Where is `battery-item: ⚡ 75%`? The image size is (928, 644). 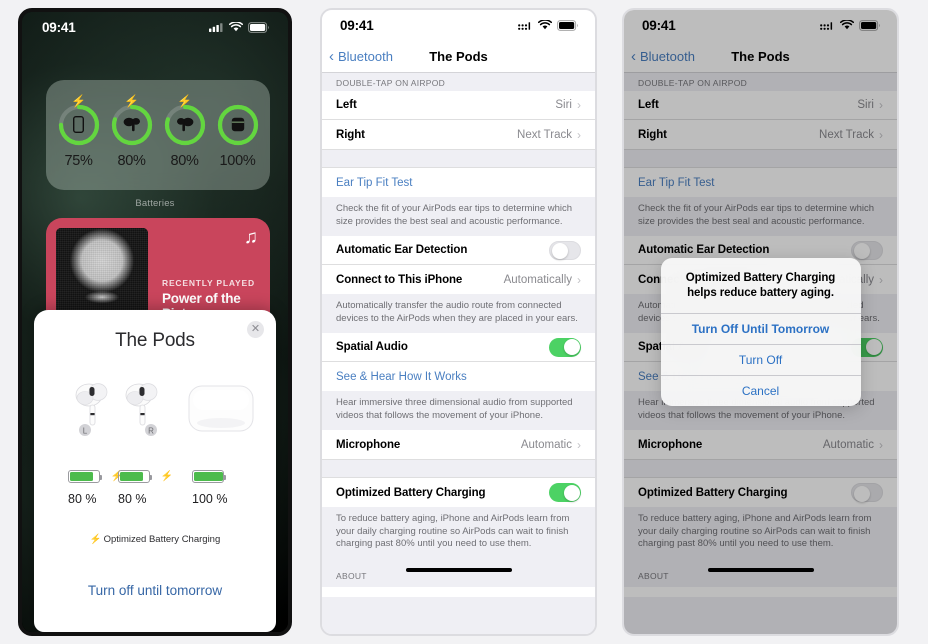
battery-item: ⚡ 75% is located at coordinates (79, 132).